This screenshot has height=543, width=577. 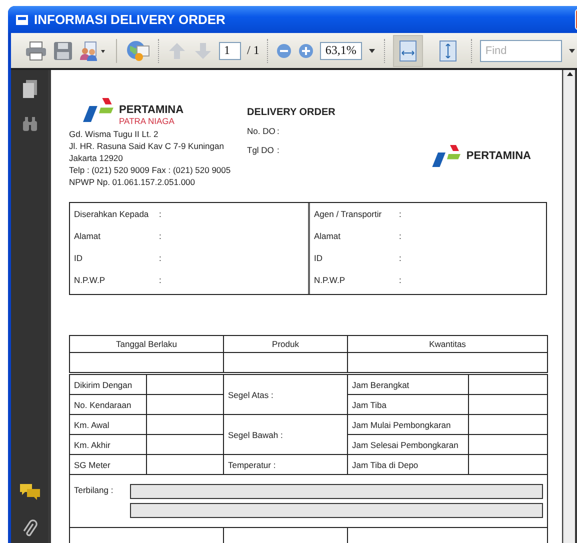 I want to click on table-cell: Jam Tiba, so click(x=408, y=404).